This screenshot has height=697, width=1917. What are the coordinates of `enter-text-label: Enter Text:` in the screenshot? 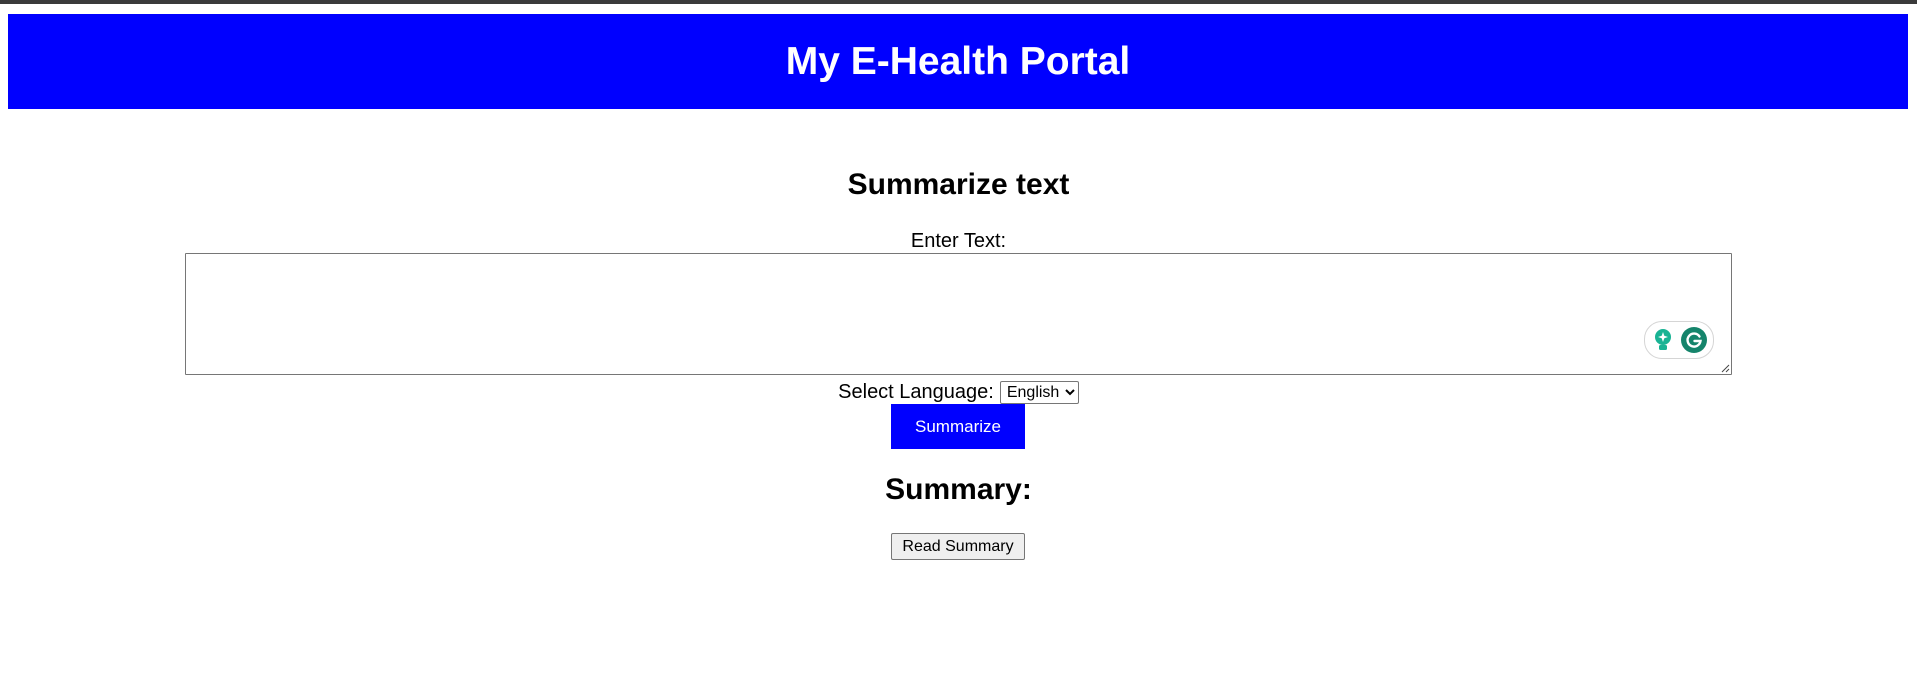 It's located at (958, 241).